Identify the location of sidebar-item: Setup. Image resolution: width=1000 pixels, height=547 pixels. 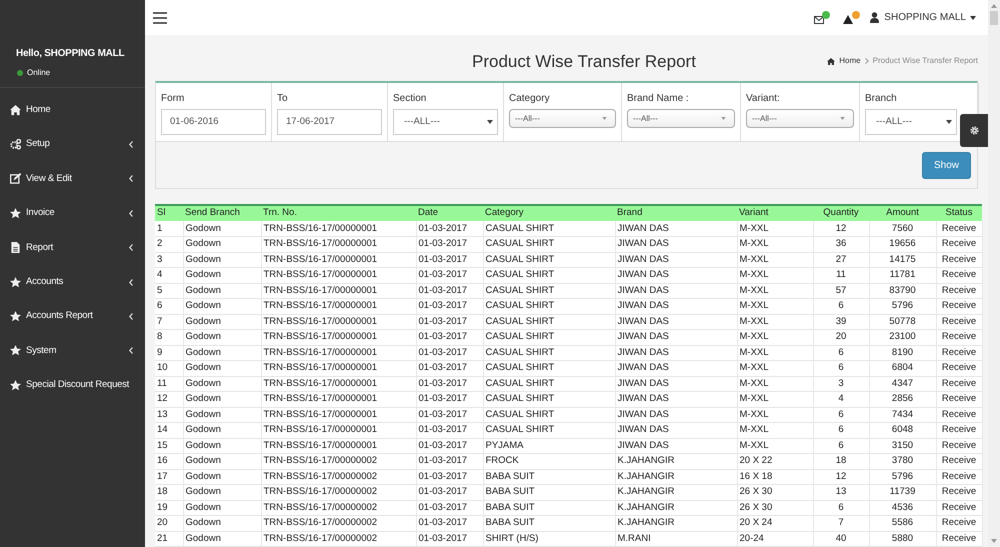
(72, 144).